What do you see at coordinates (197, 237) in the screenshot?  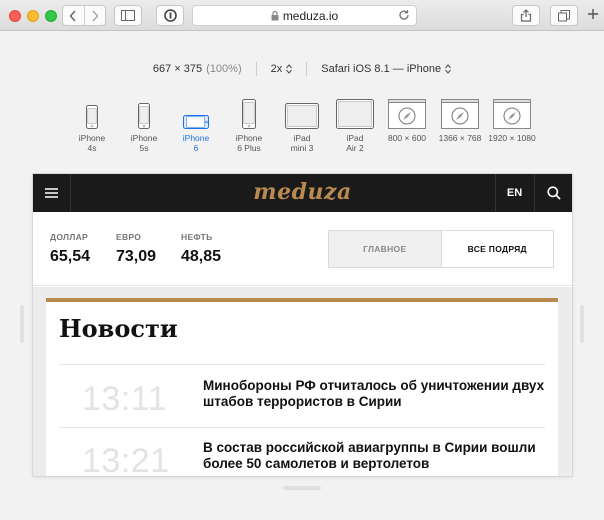 I see `rate-label: НЕФТЬ` at bounding box center [197, 237].